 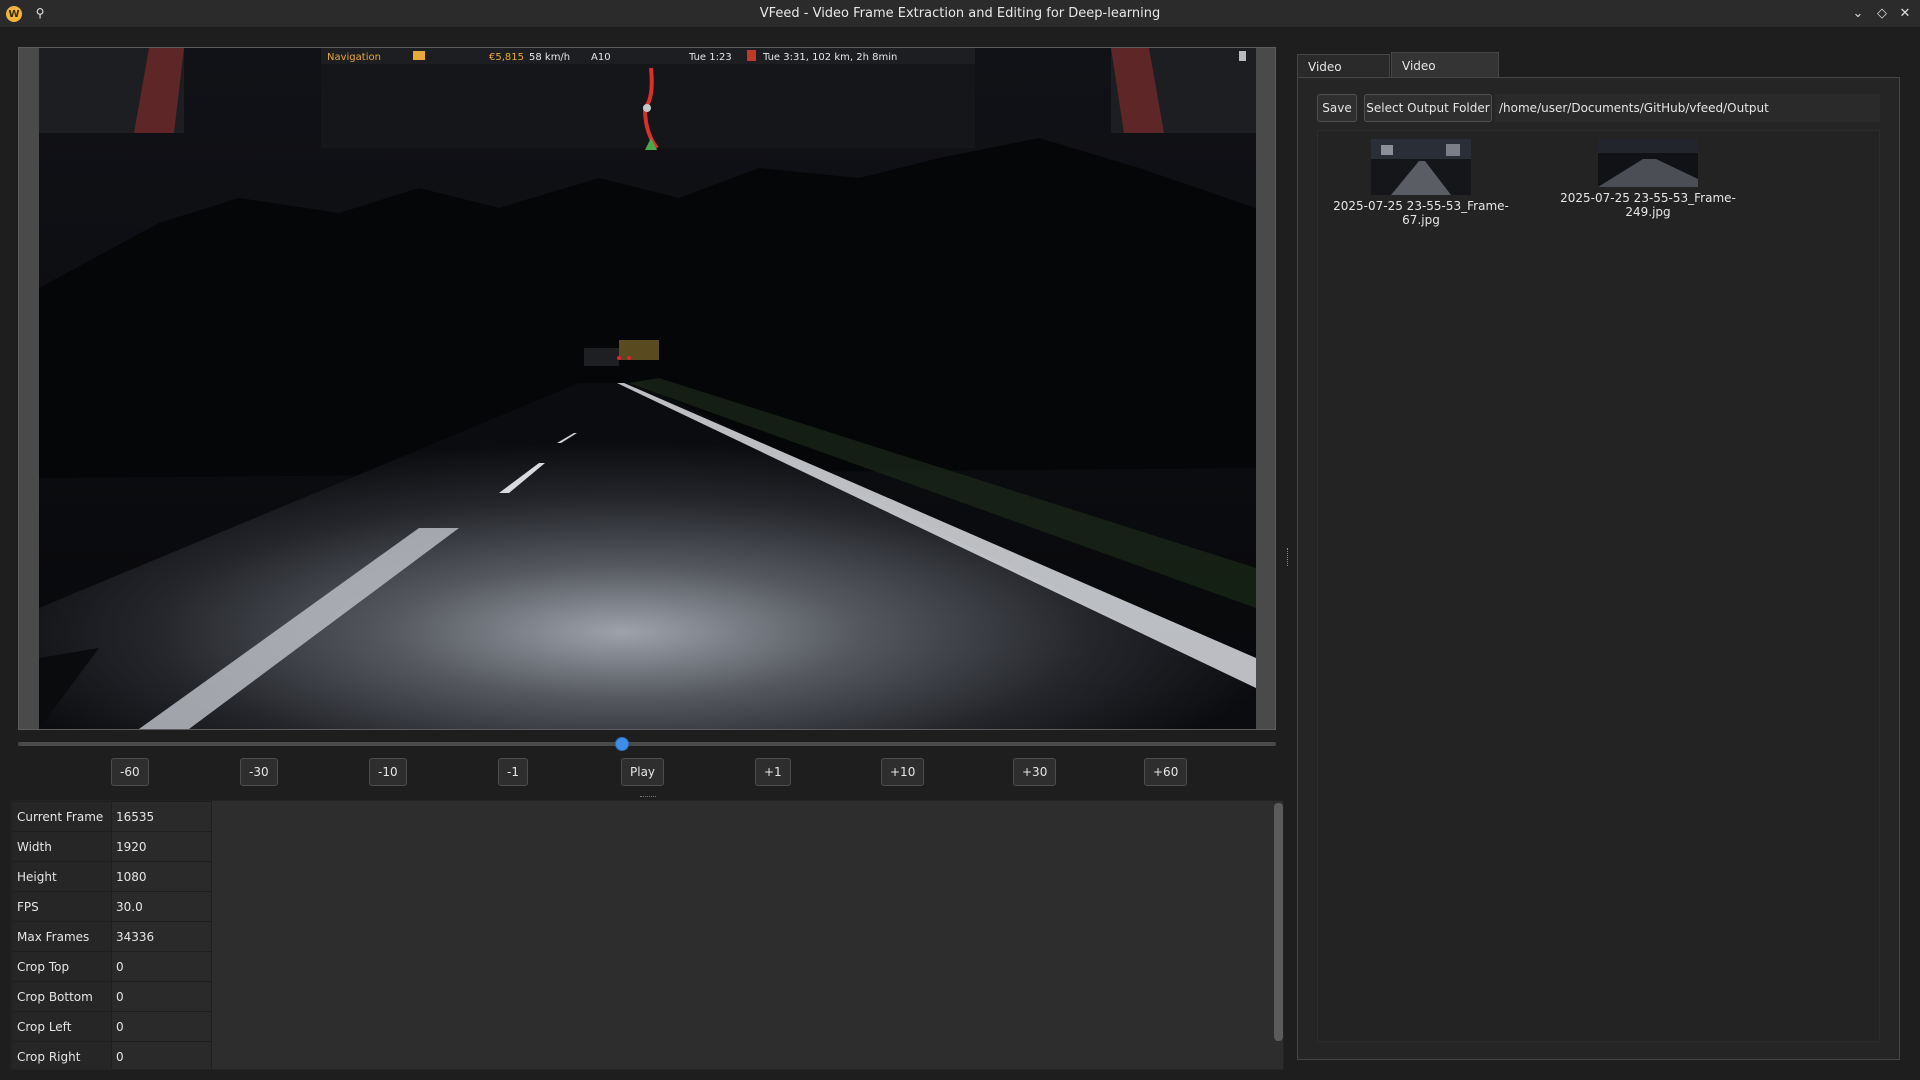 I want to click on properties-scrollbar, so click(x=1278, y=922).